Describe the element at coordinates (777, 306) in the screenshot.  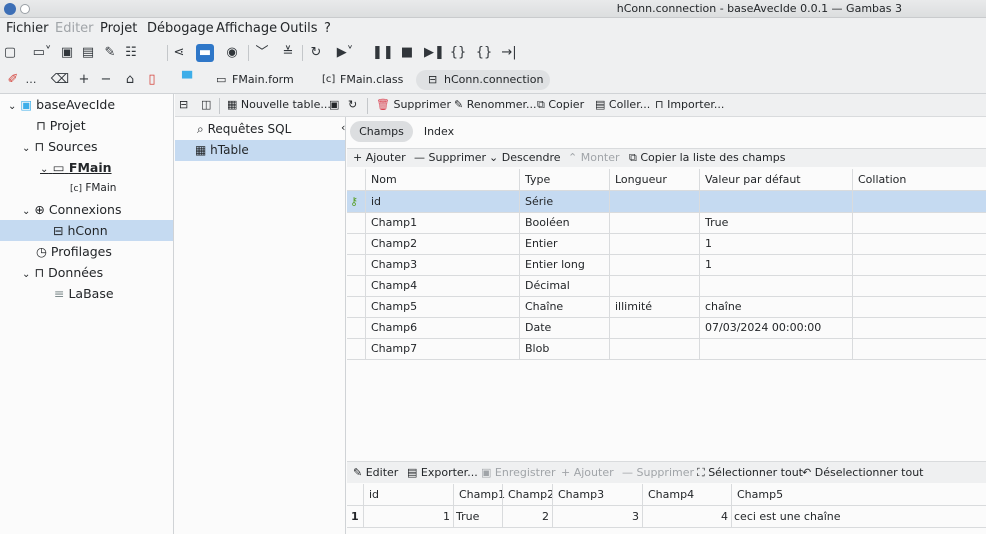
I see `table-cell: chaîne` at that location.